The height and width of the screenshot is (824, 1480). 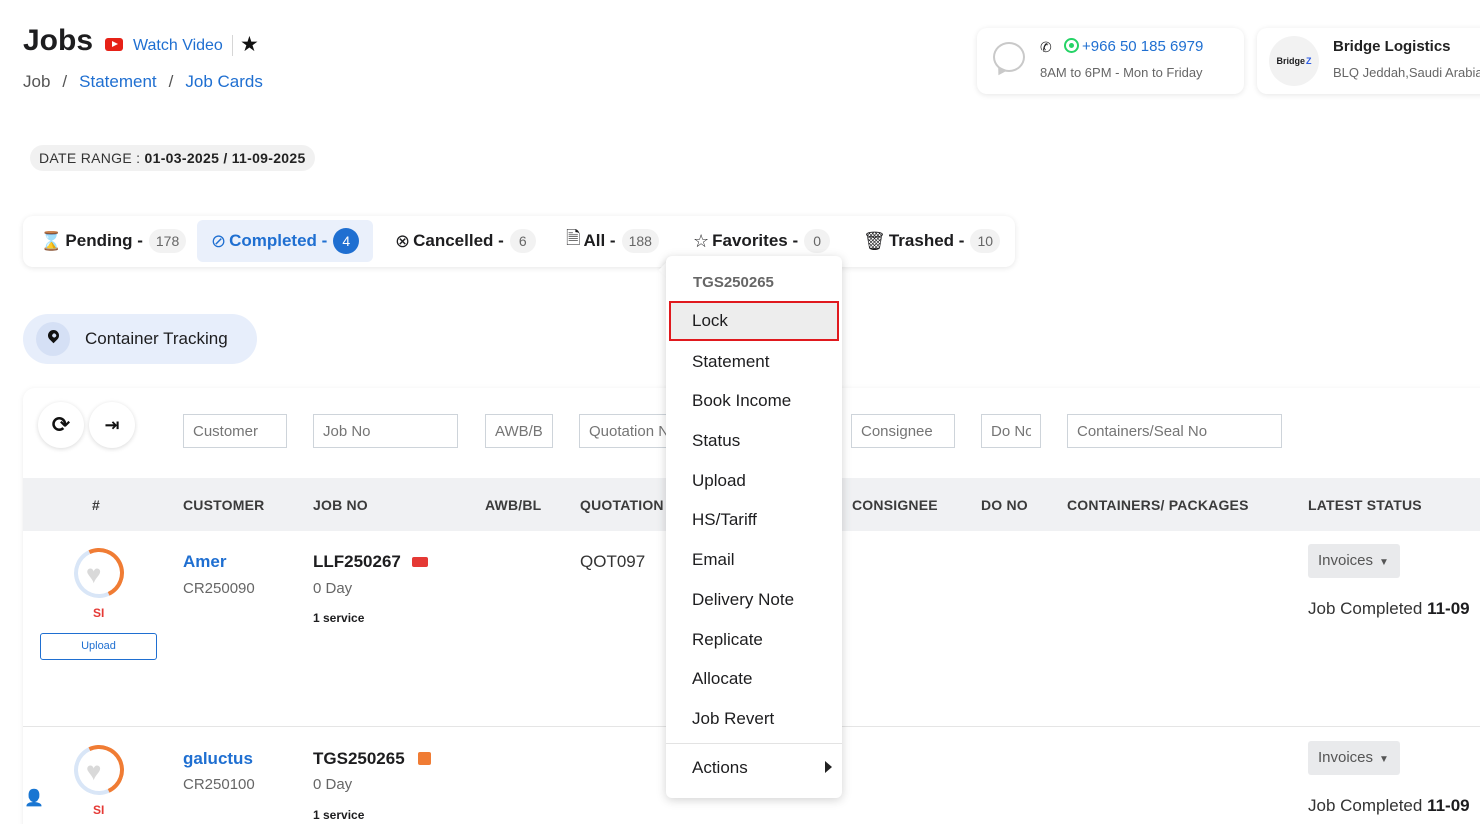 I want to click on tab-pending: ⌛ Pending -178, so click(x=113, y=241).